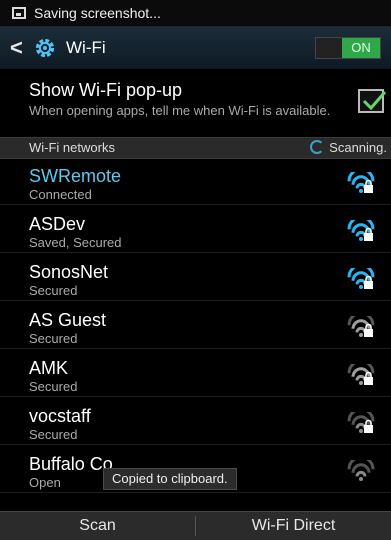 This screenshot has height=540, width=391. I want to click on wifi-toggle: ON, so click(348, 48).